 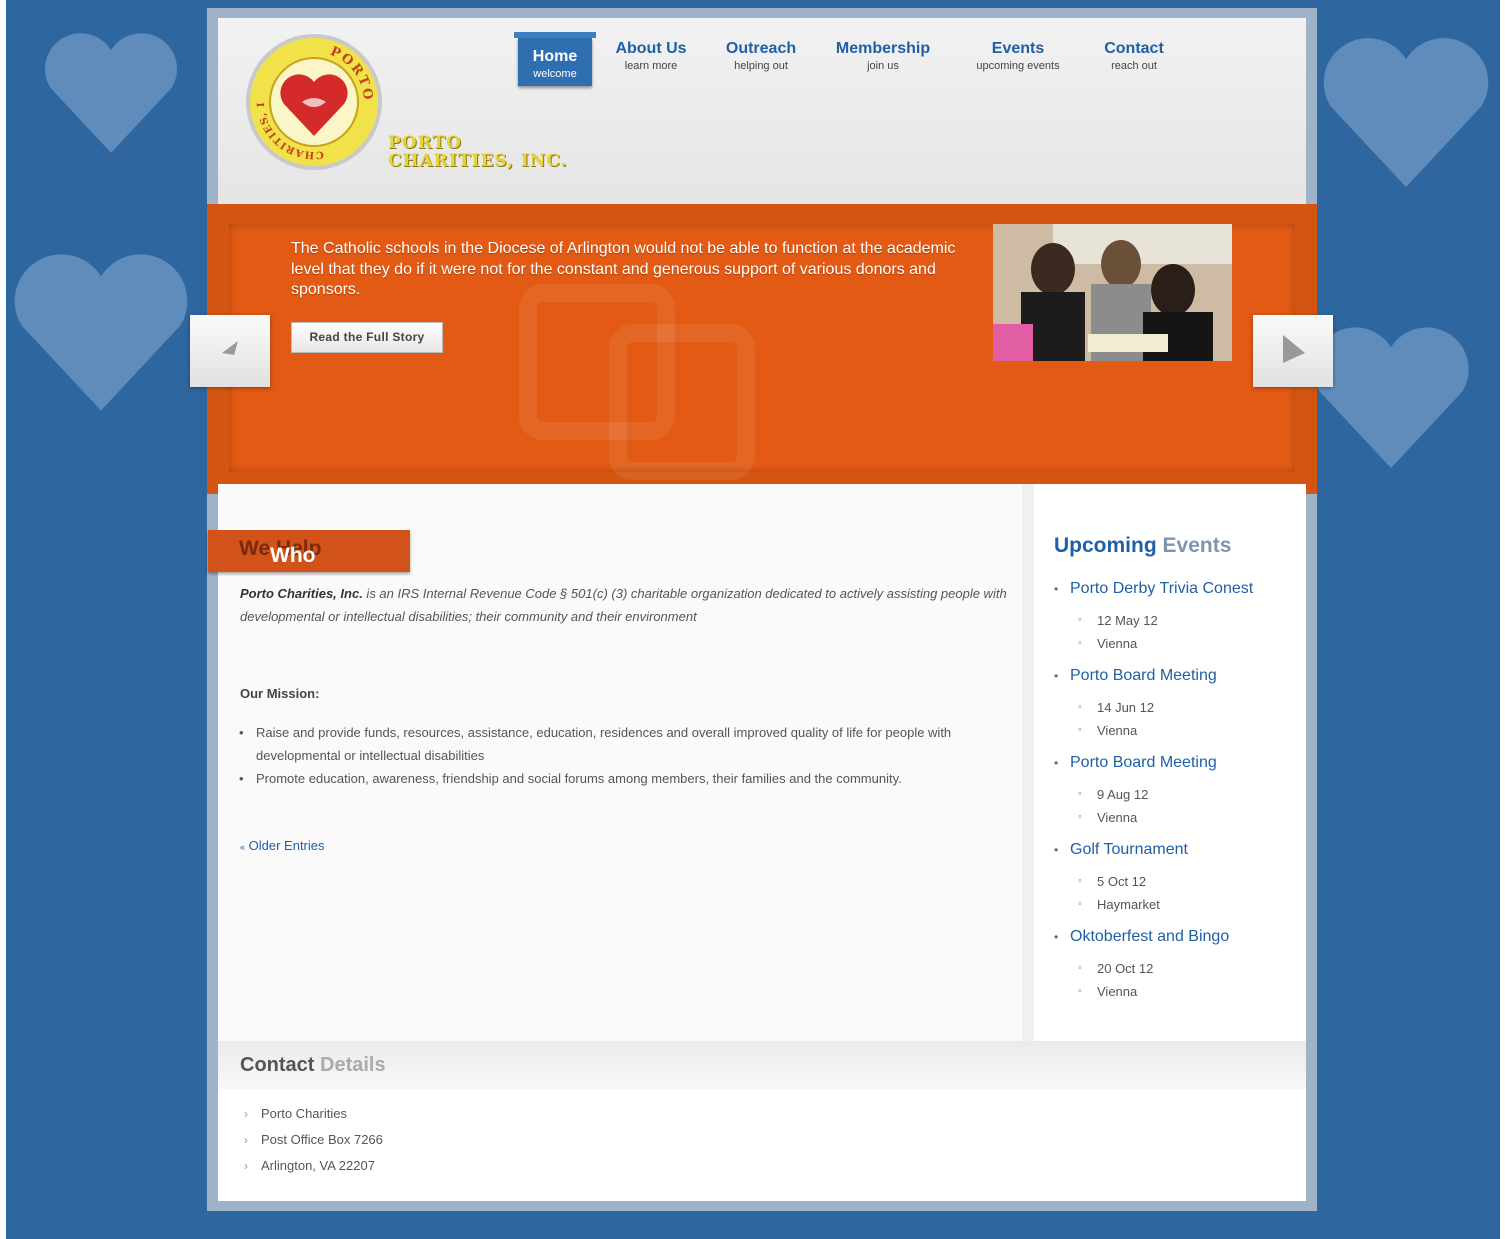 I want to click on who-we-help-heading: Who We Help, so click(x=309, y=551).